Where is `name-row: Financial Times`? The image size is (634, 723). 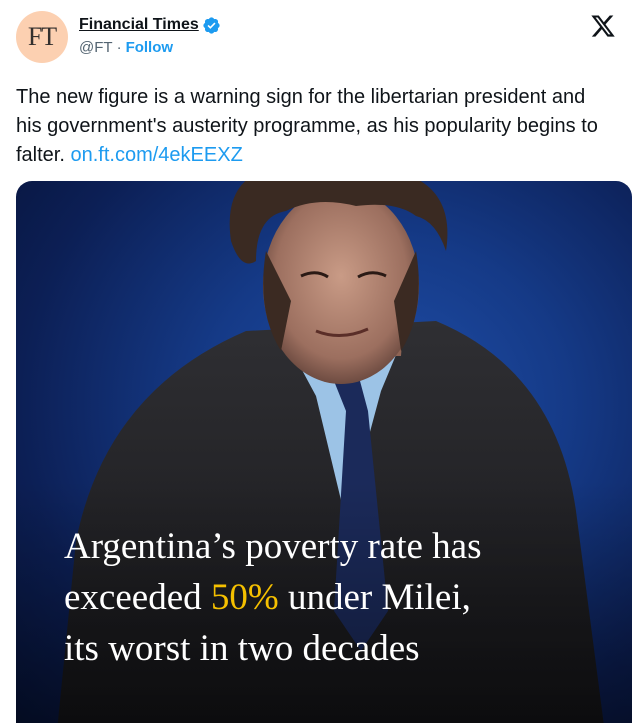 name-row: Financial Times is located at coordinates (150, 25).